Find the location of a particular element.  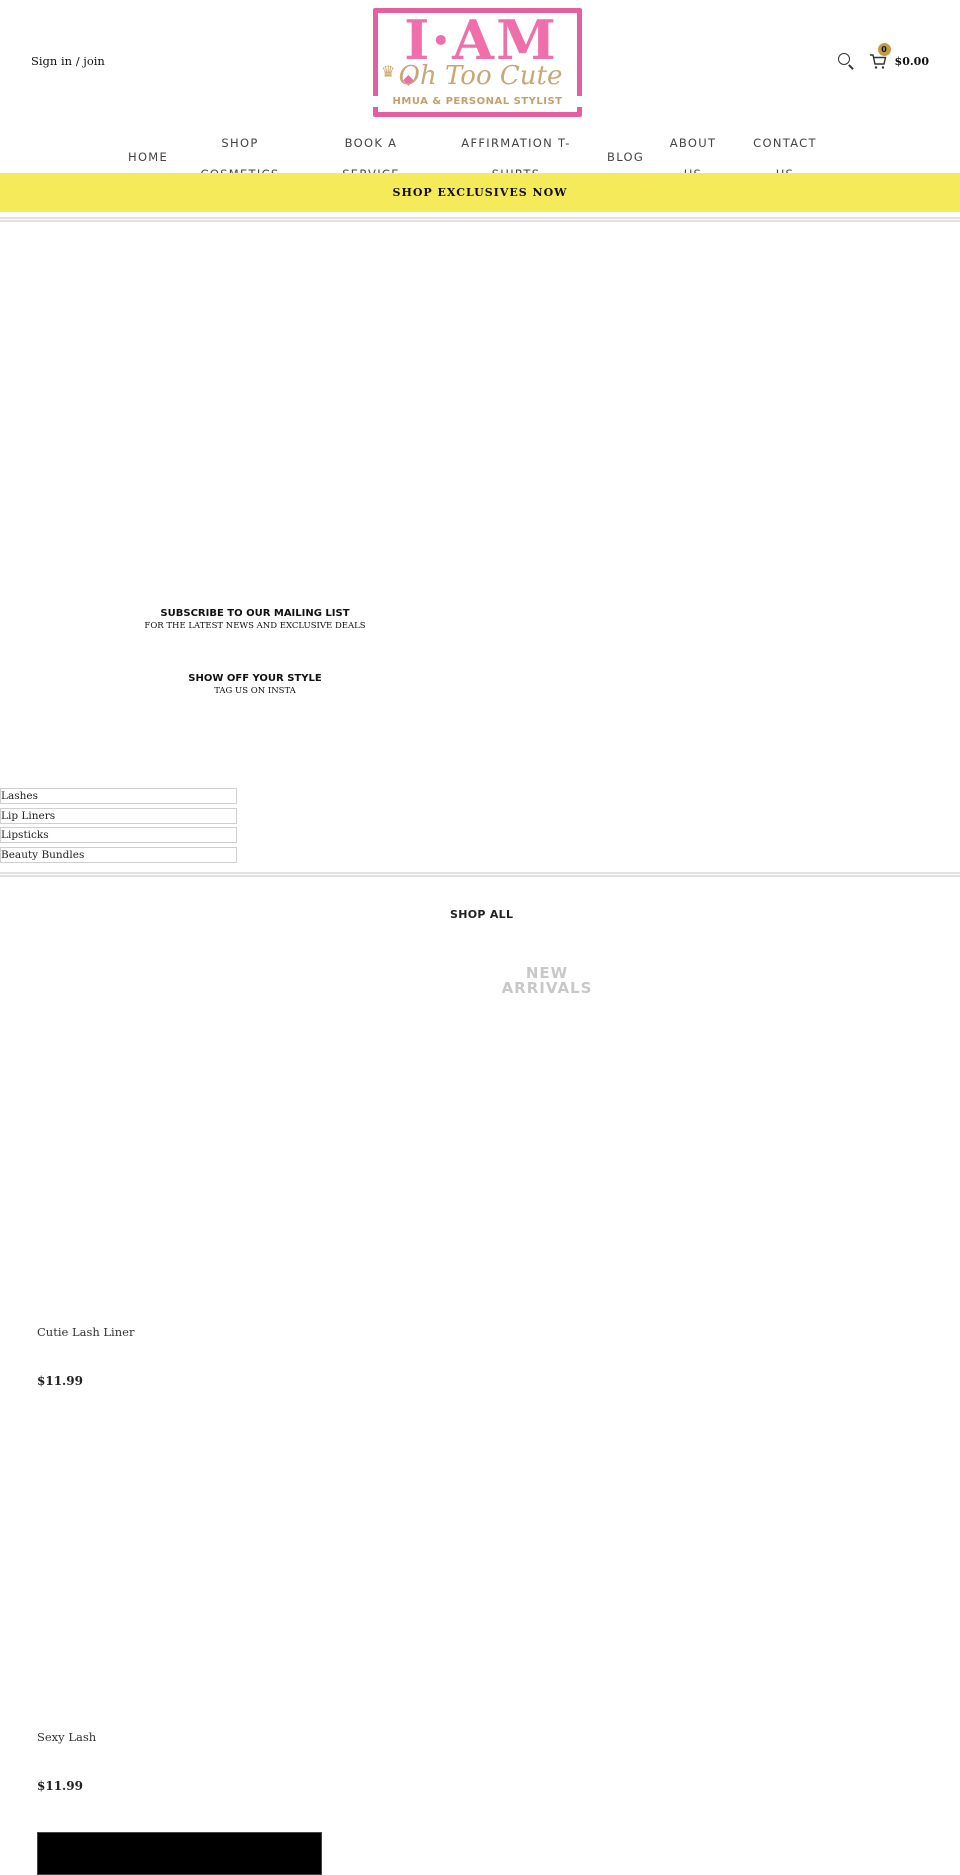

cart-count-badge: 0 is located at coordinates (884, 49).